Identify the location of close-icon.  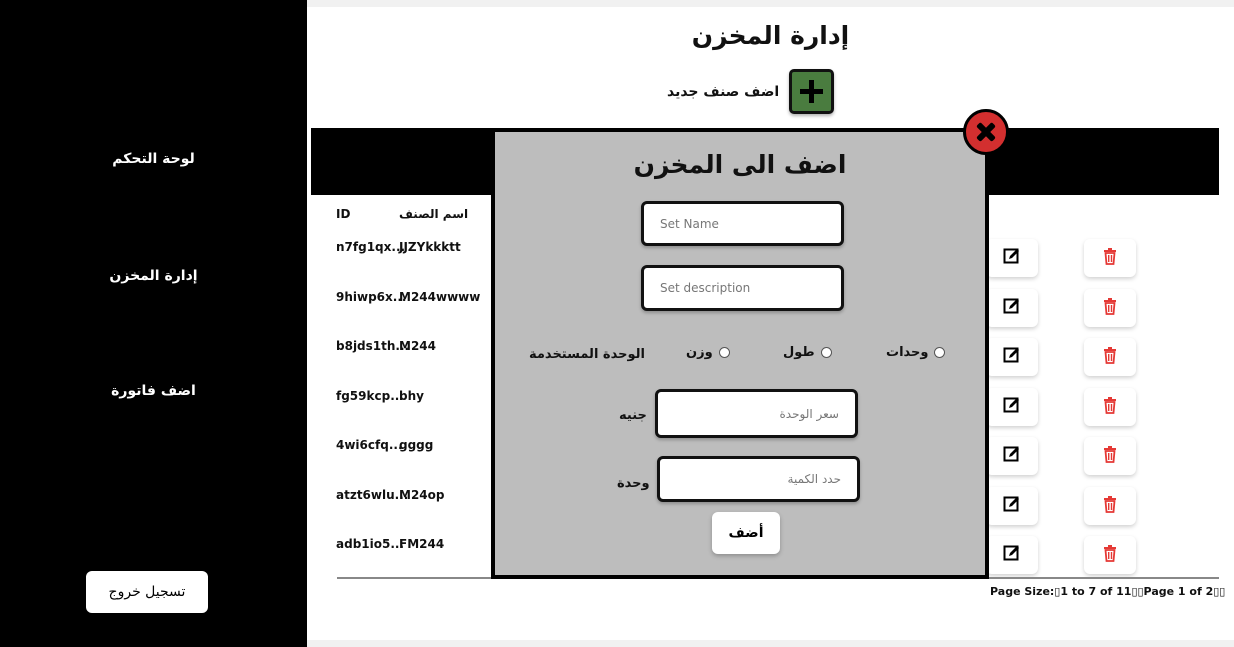
(986, 132).